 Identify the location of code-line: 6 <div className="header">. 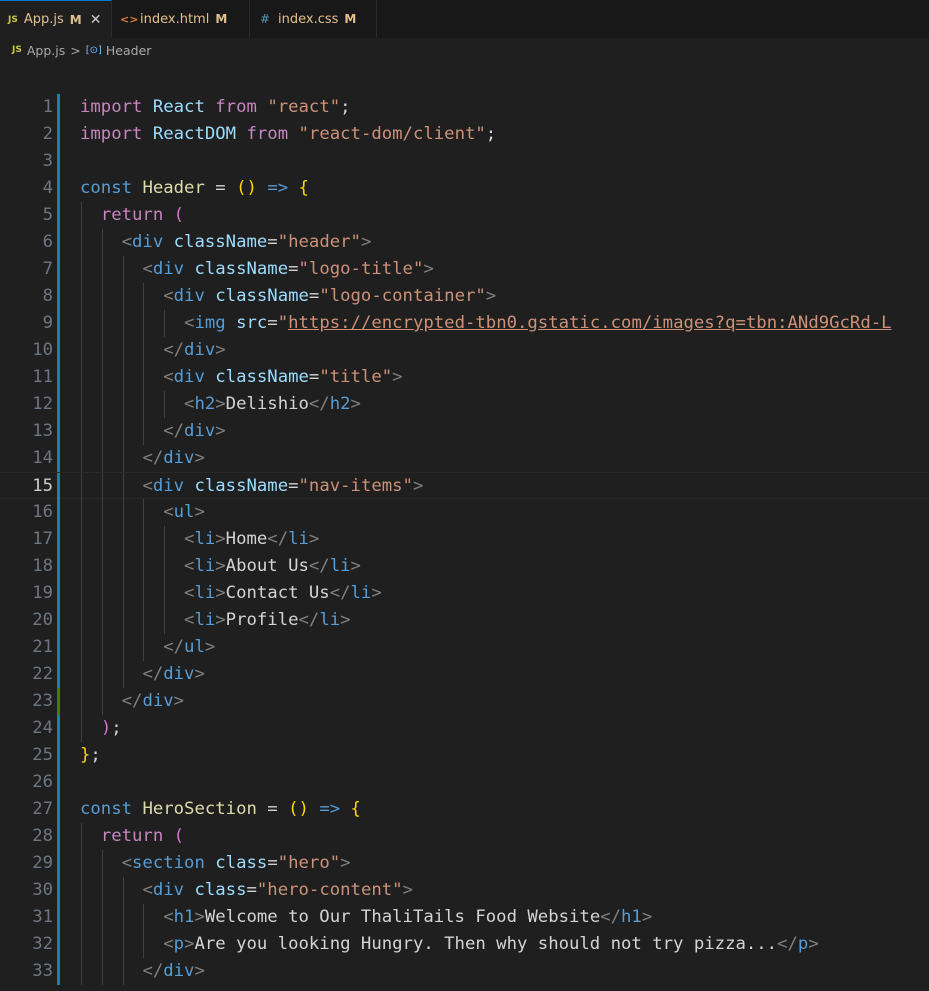
(464, 242).